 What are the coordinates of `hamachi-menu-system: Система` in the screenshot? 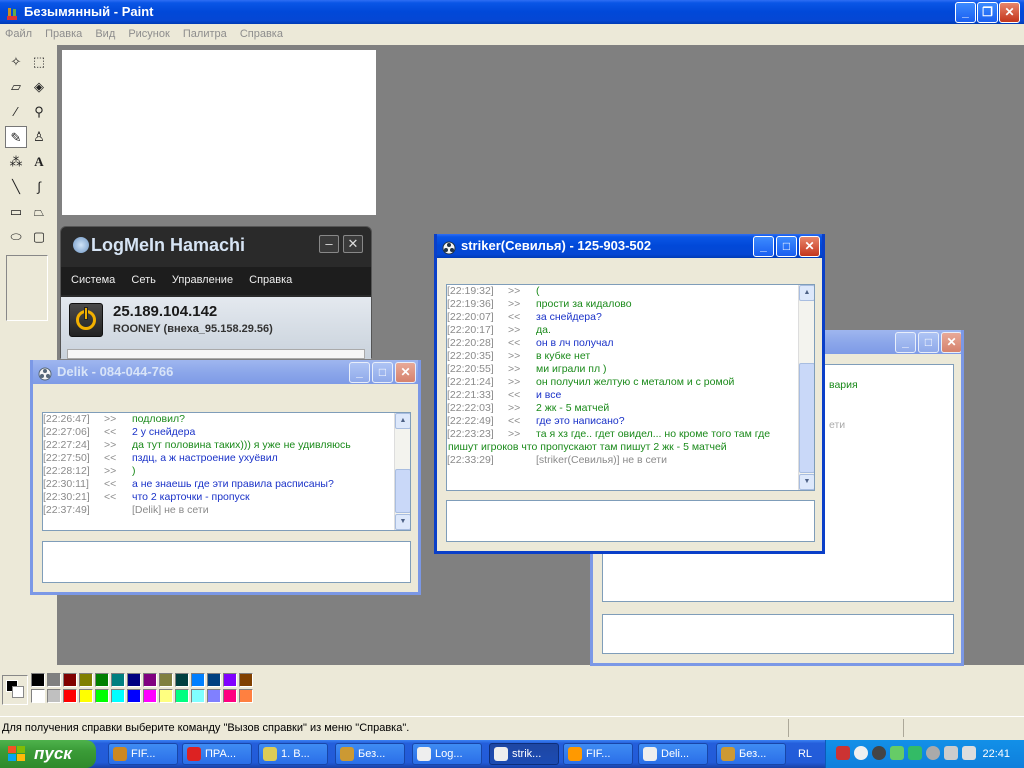 It's located at (88, 276).